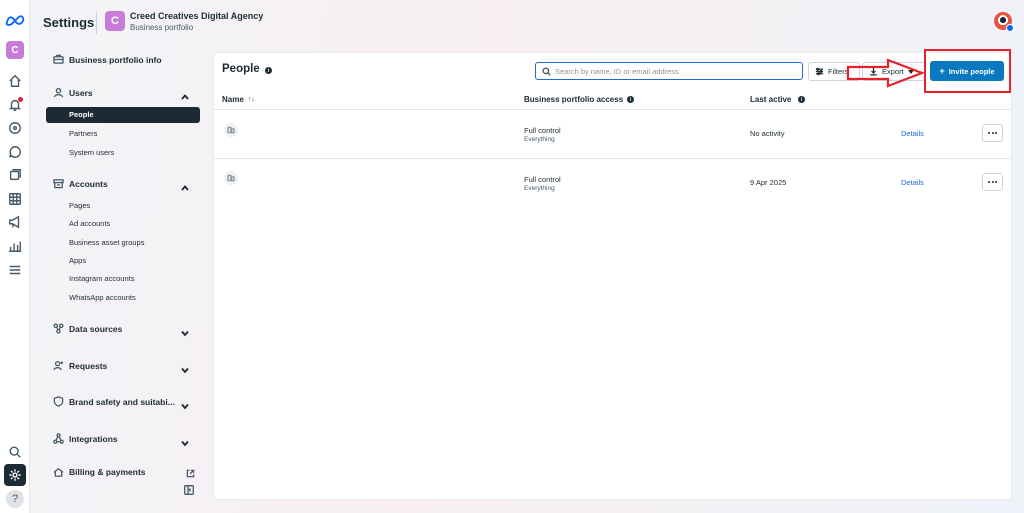 This screenshot has width=1024, height=513. What do you see at coordinates (107, 471) in the screenshot?
I see `nav-billing-payments-label: Billing & payments` at bounding box center [107, 471].